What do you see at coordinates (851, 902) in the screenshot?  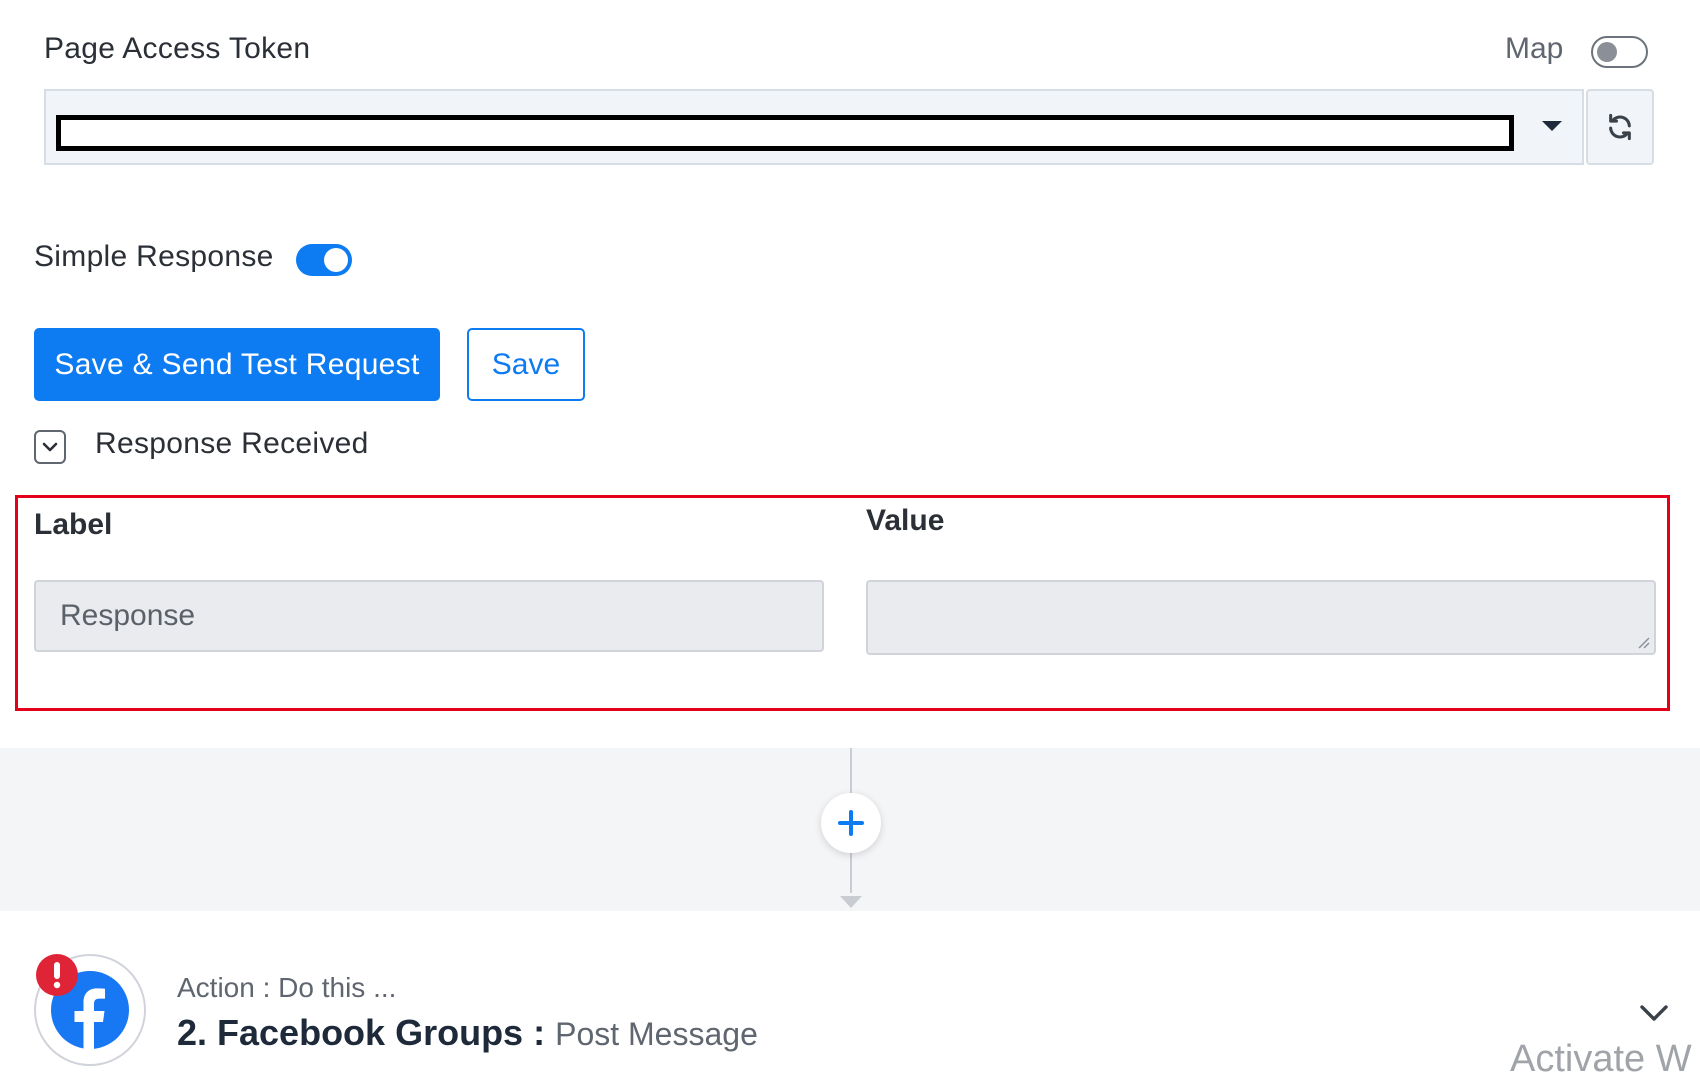 I see `connector-arrow-icon` at bounding box center [851, 902].